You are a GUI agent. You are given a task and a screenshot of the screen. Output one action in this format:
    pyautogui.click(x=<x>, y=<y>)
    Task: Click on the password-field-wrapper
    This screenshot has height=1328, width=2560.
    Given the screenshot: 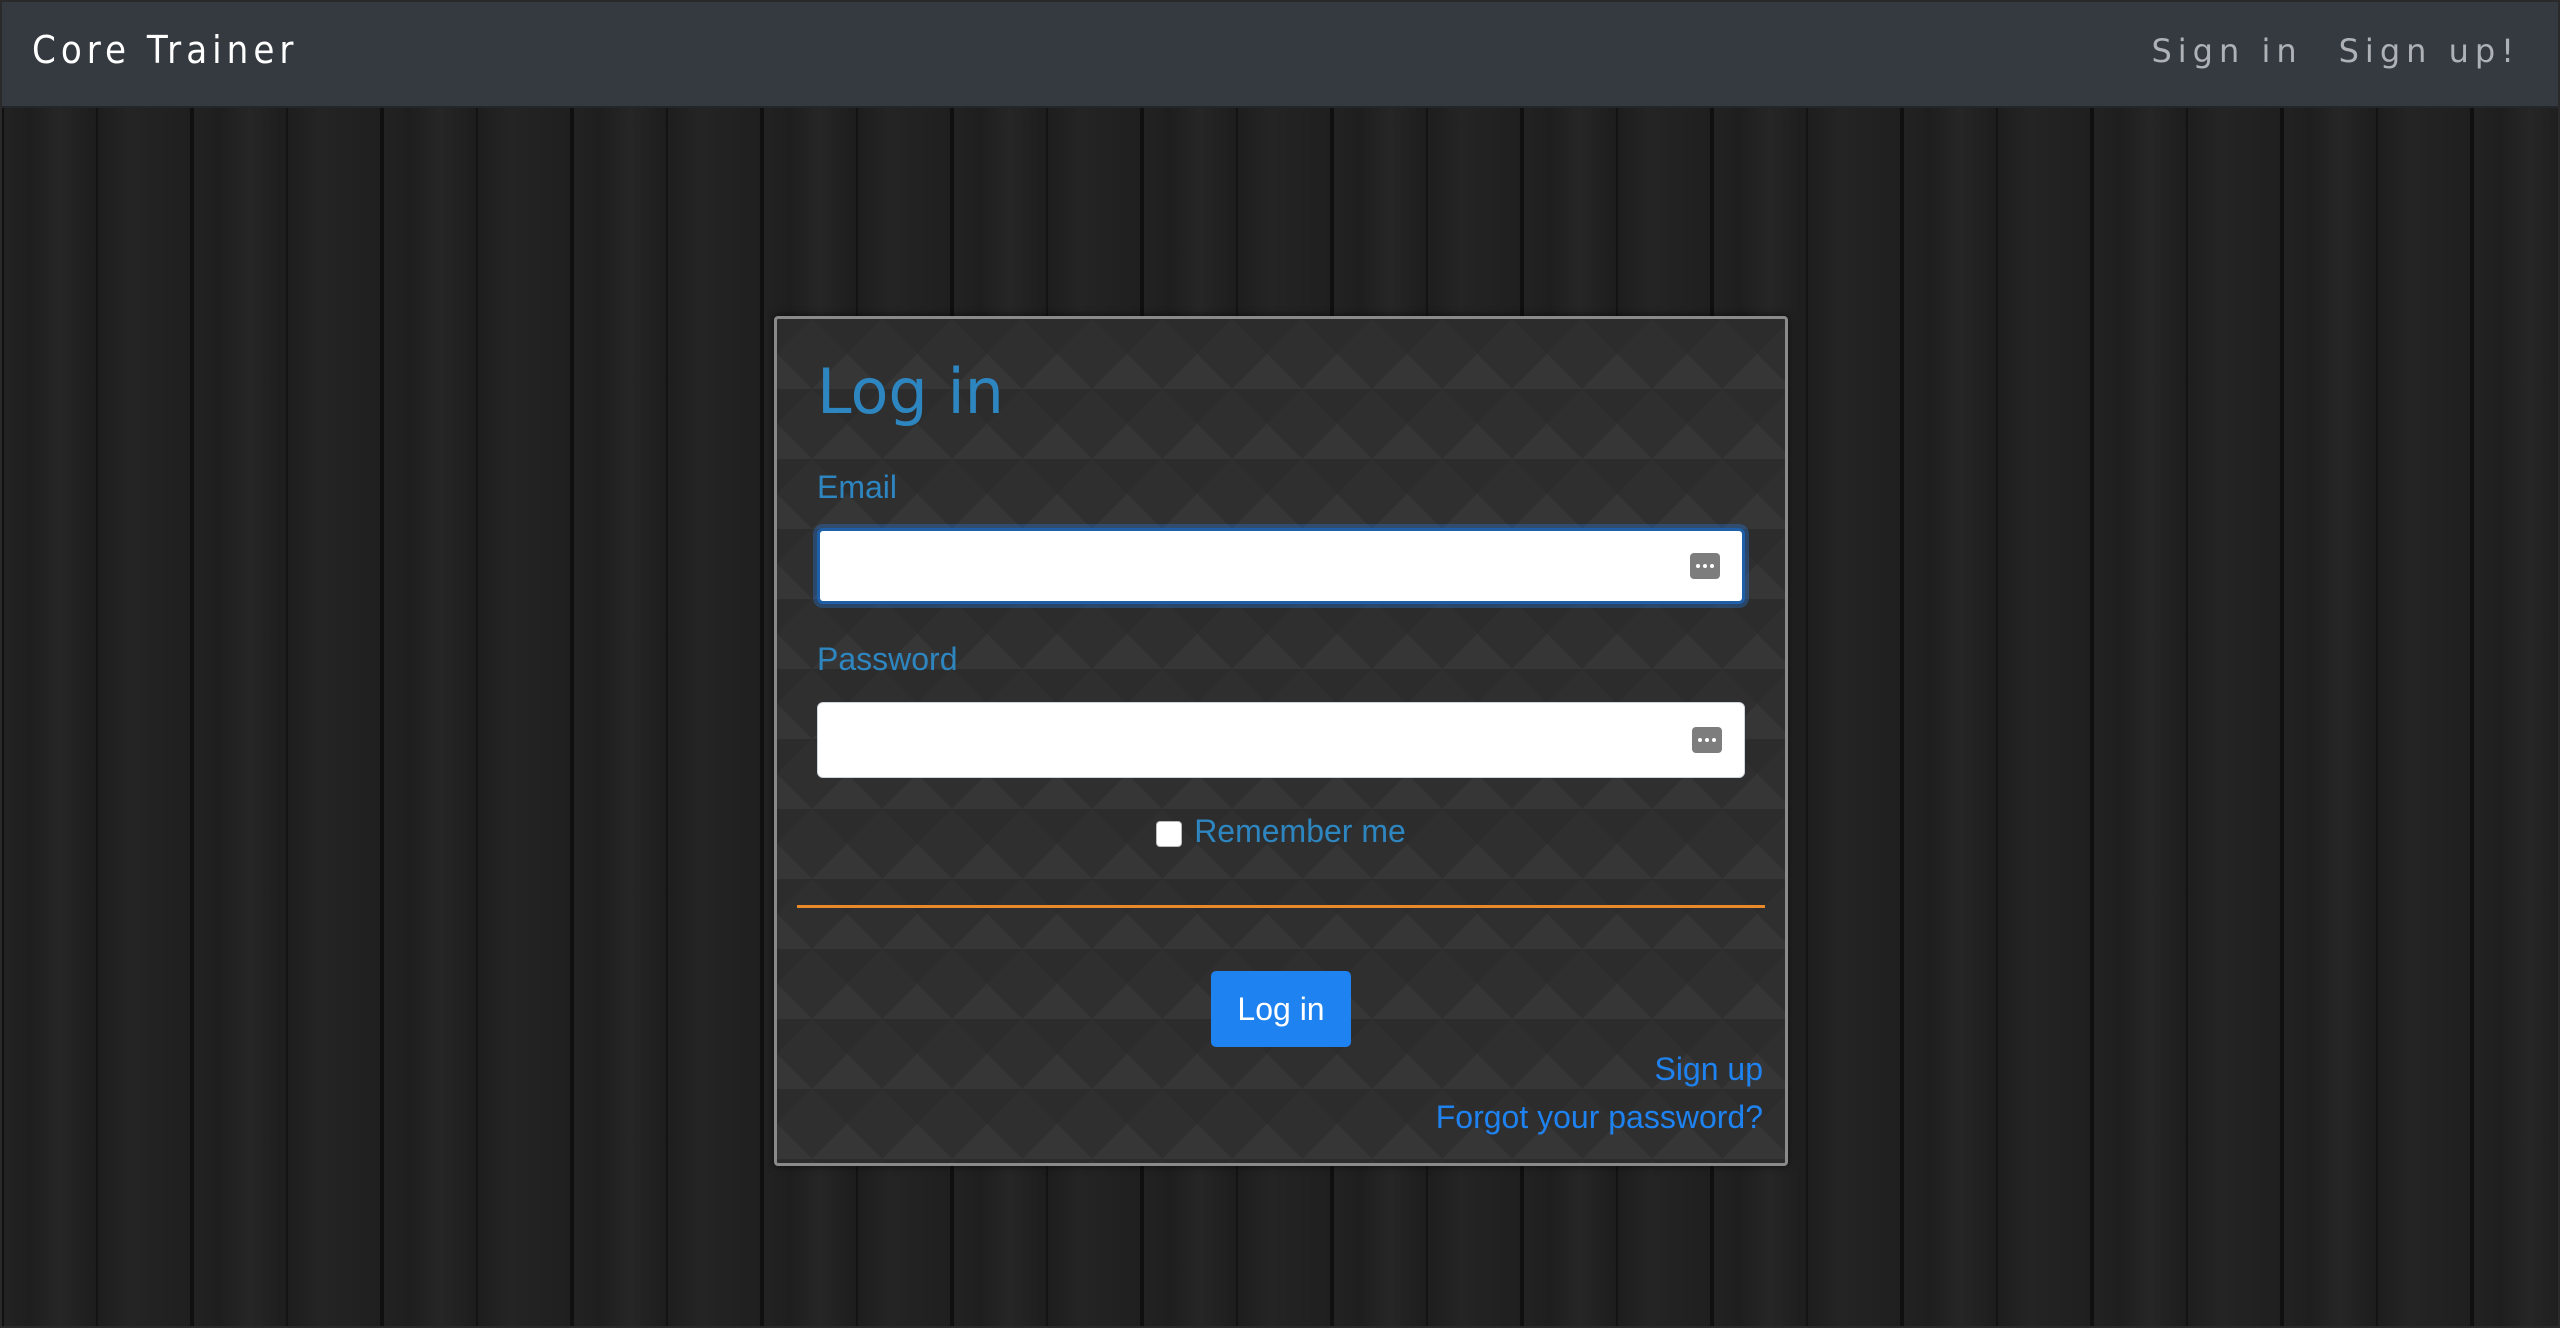 What is the action you would take?
    pyautogui.click(x=1281, y=740)
    